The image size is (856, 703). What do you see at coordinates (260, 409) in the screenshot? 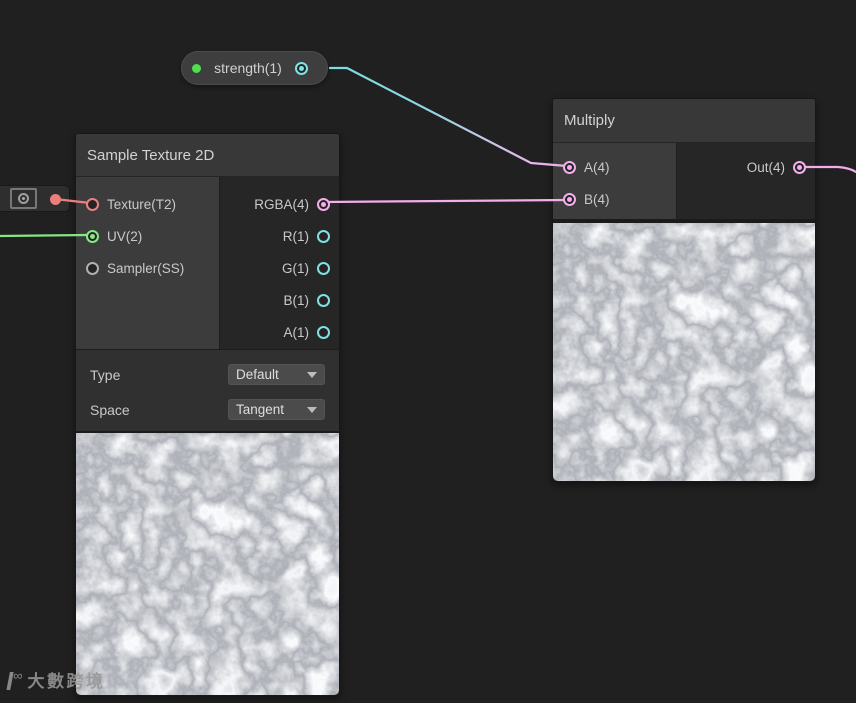
I see `space-dropdown-value: Tangent` at bounding box center [260, 409].